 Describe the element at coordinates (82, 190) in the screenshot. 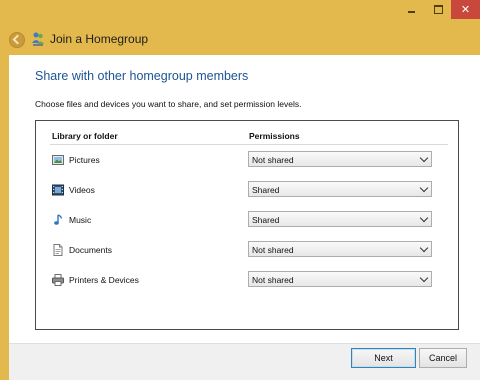

I see `item-label: Videos` at that location.